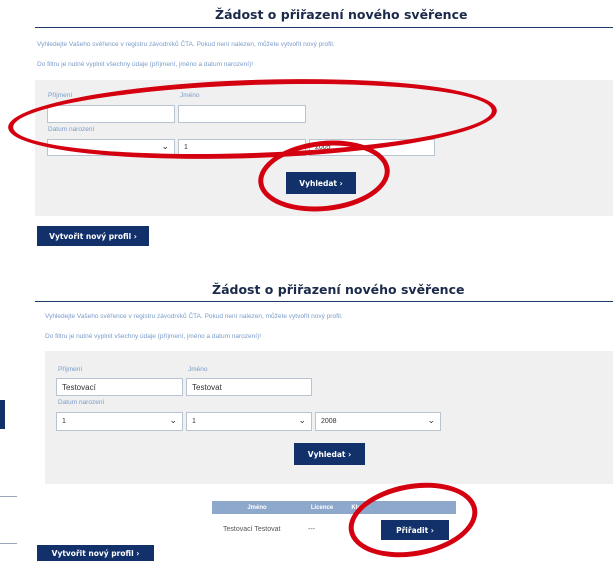 This screenshot has width=613, height=561. Describe the element at coordinates (257, 507) in the screenshot. I see `table-header-name: Jméno` at that location.